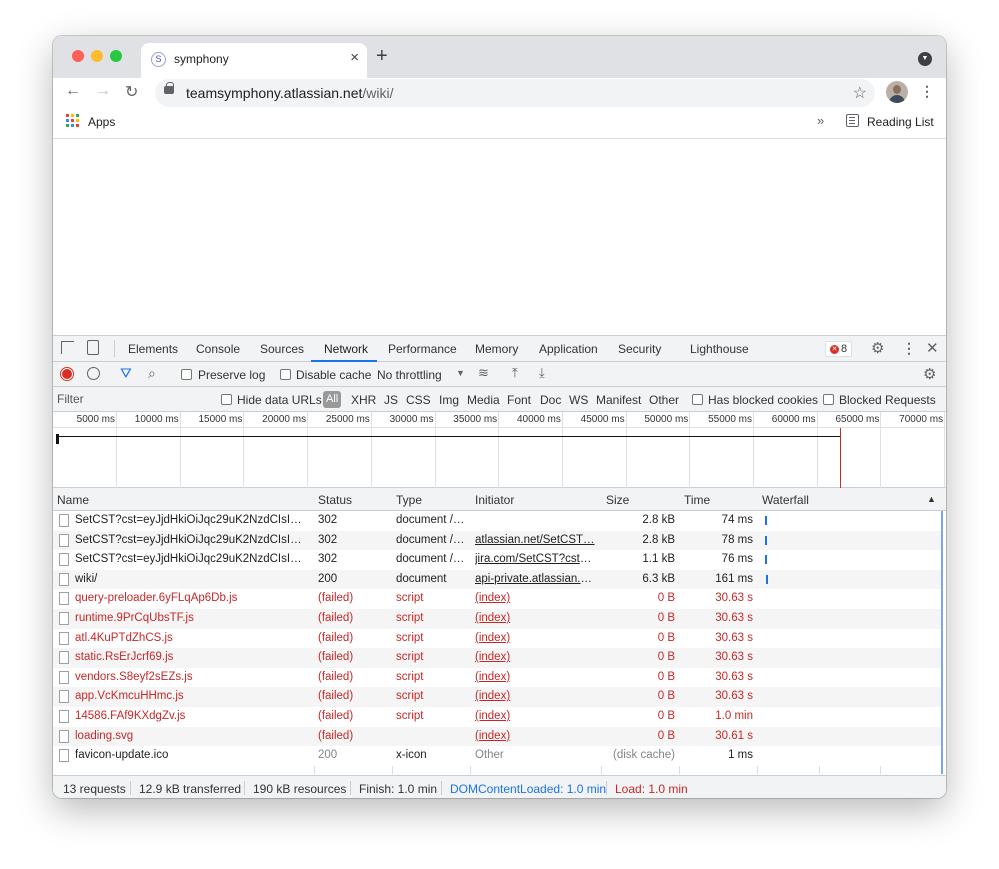  What do you see at coordinates (64, 599) in the screenshot?
I see `file-icon` at bounding box center [64, 599].